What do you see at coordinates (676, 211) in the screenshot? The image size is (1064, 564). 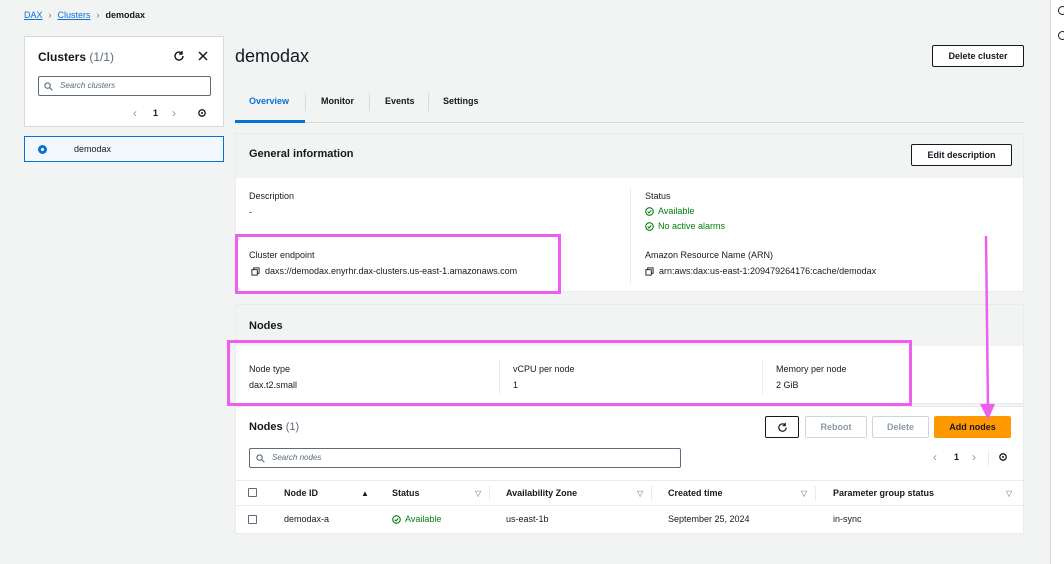 I see `status-available-text: Available` at bounding box center [676, 211].